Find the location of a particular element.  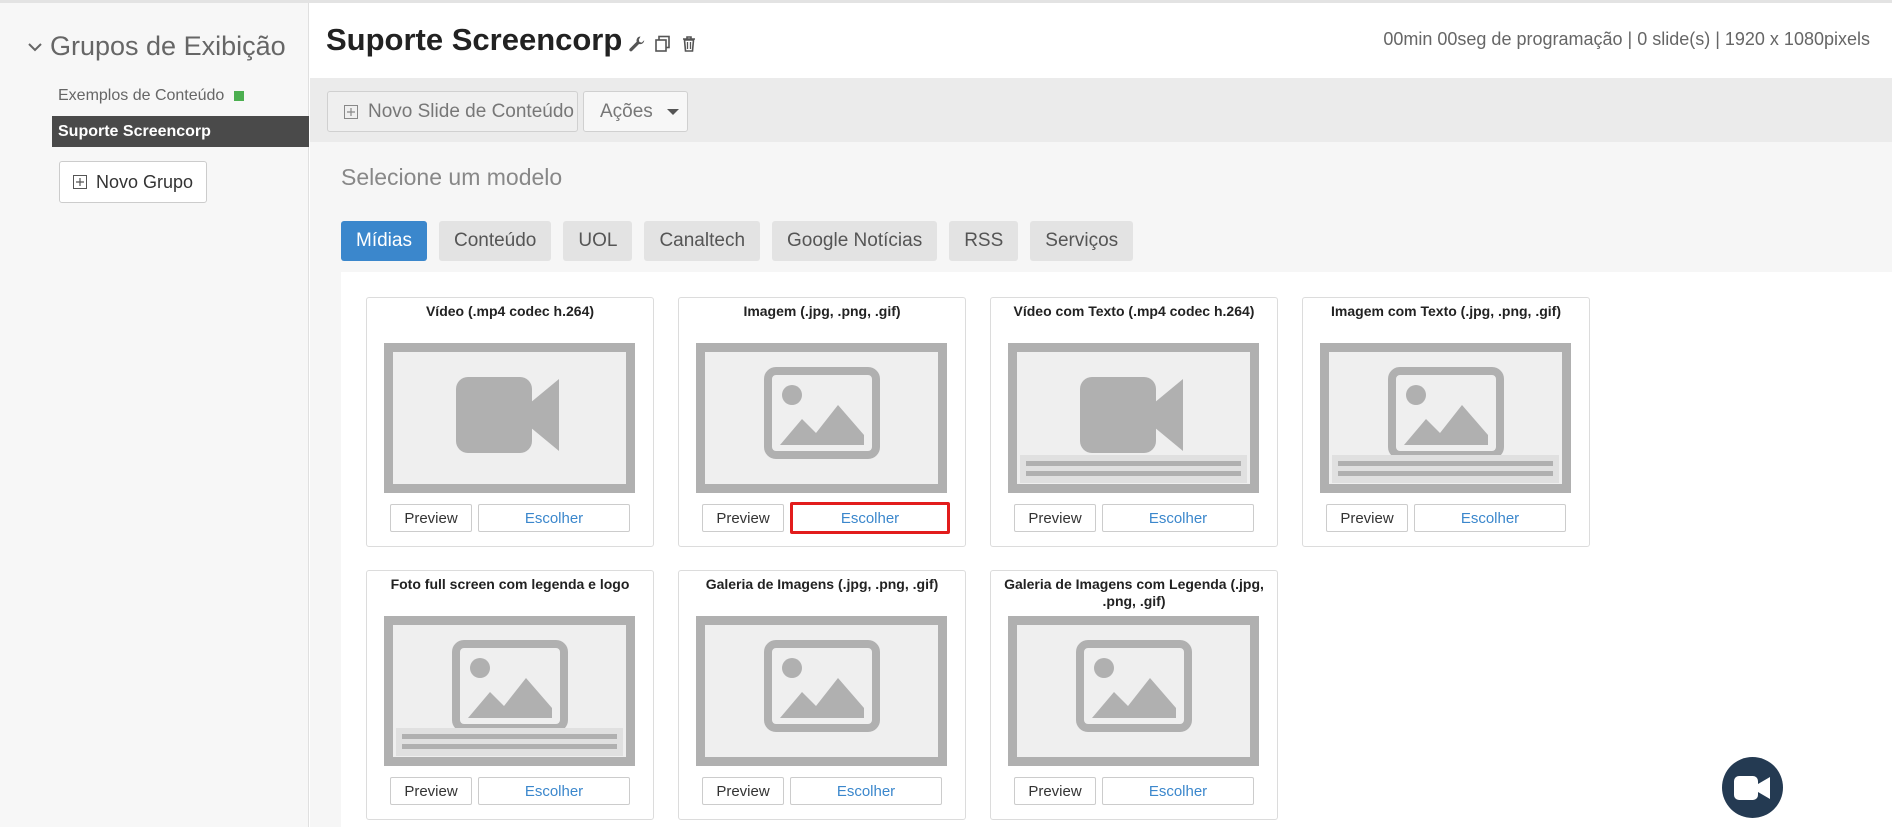

card-title: Foto full screen com legenda e logo is located at coordinates (510, 584).